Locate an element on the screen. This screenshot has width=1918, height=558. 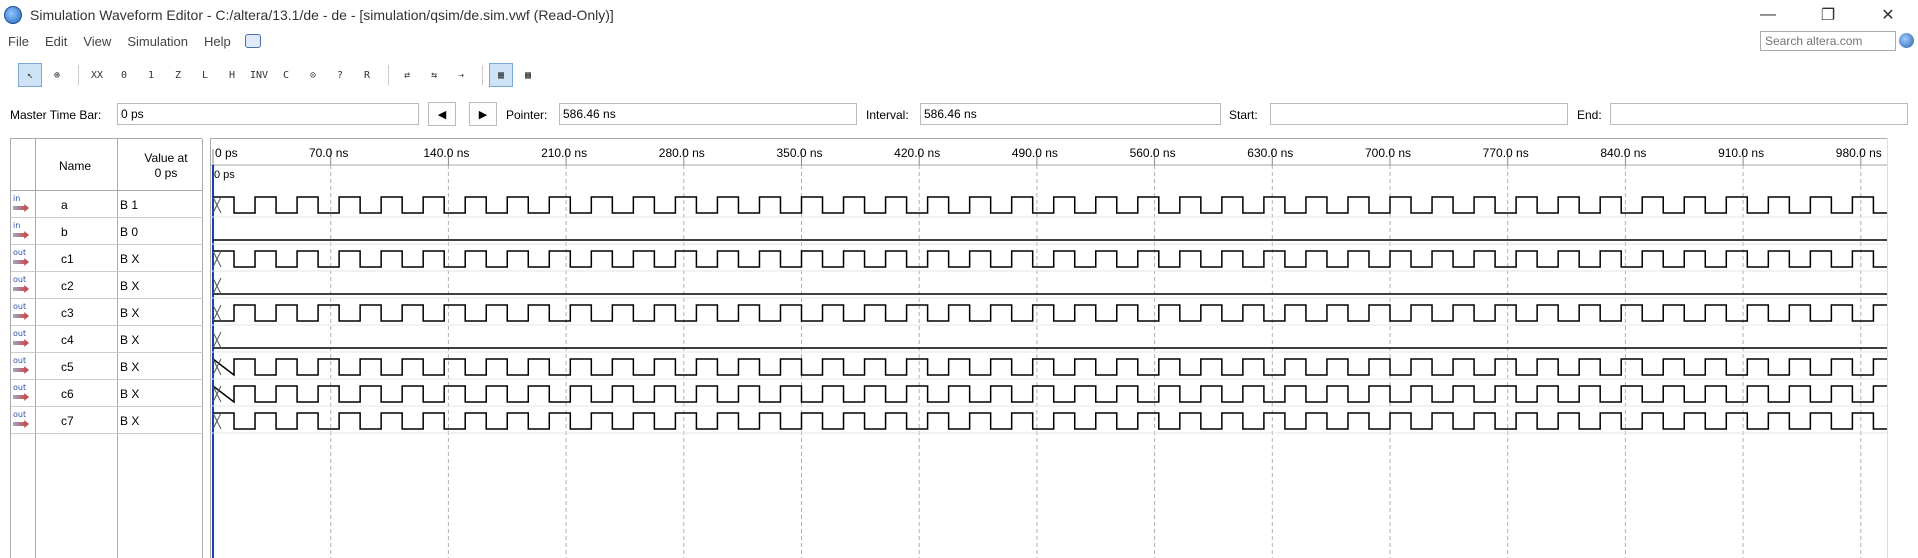
time-tick-label: 910.0 ns is located at coordinates (1741, 153).